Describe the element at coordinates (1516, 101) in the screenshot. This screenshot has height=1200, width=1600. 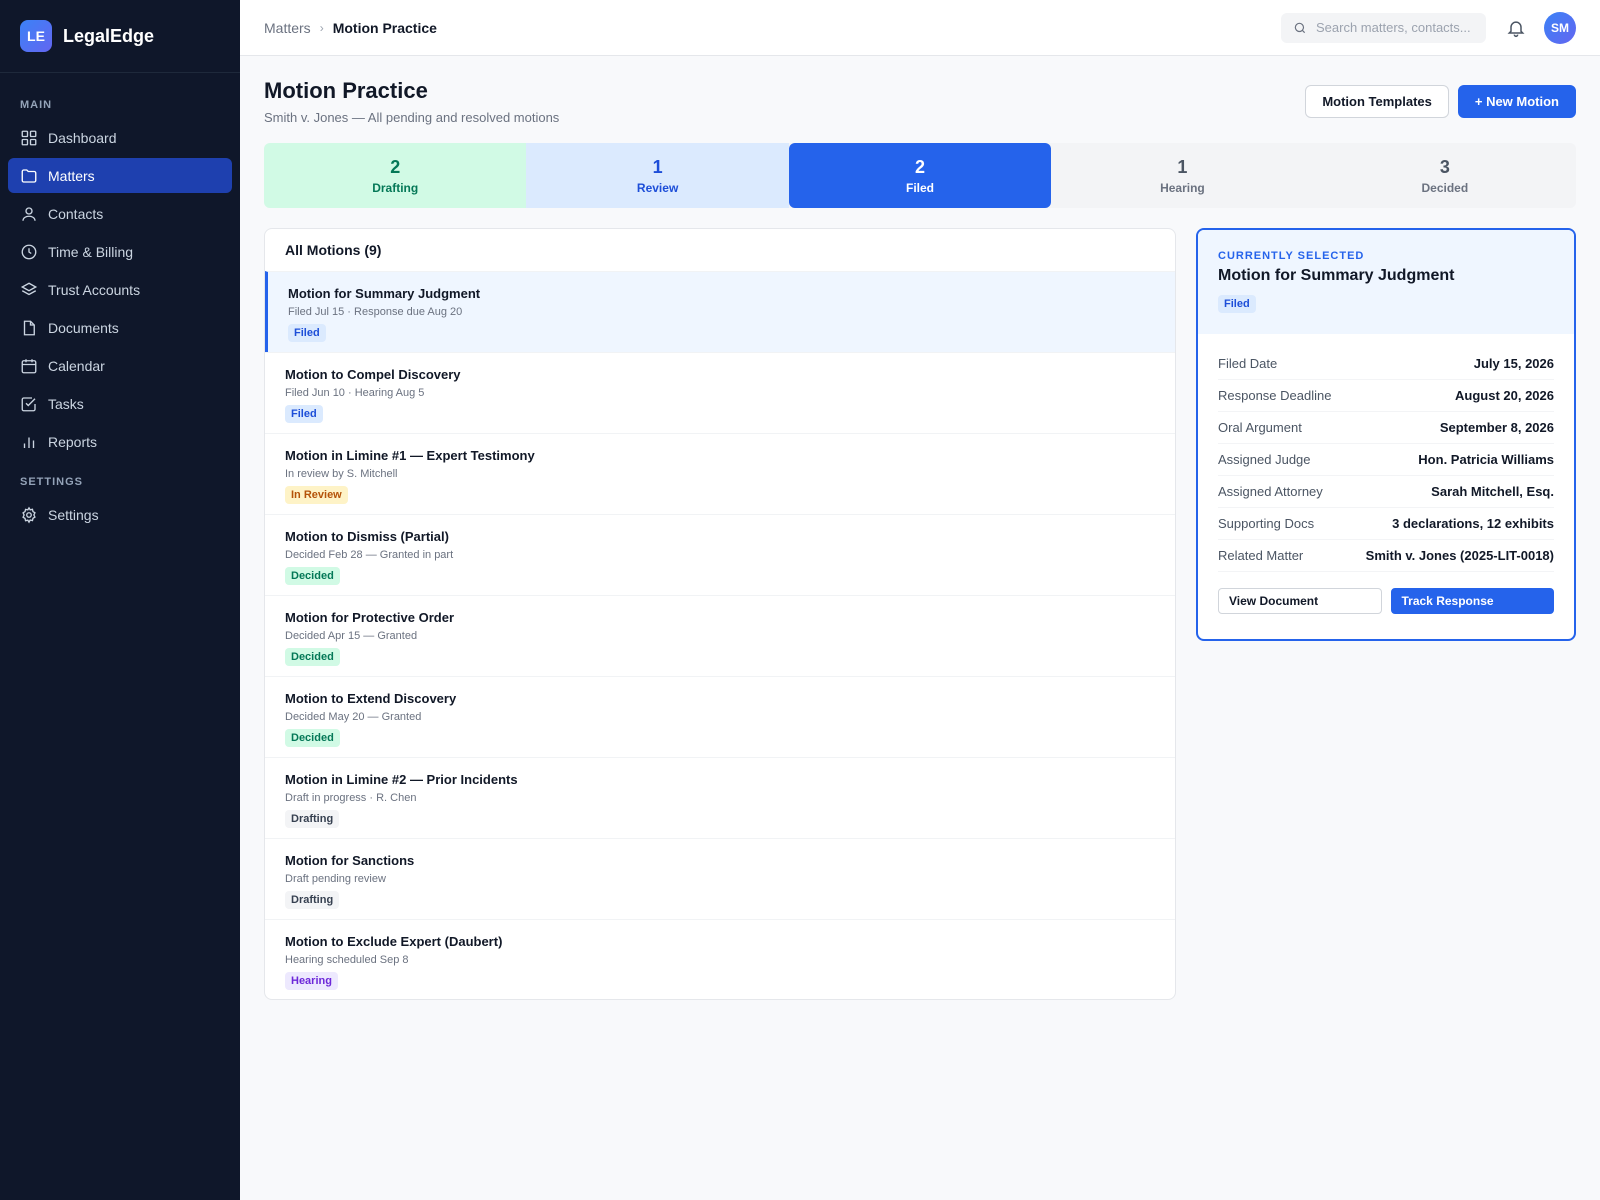
I see `new-motion-button: + New Motion` at that location.